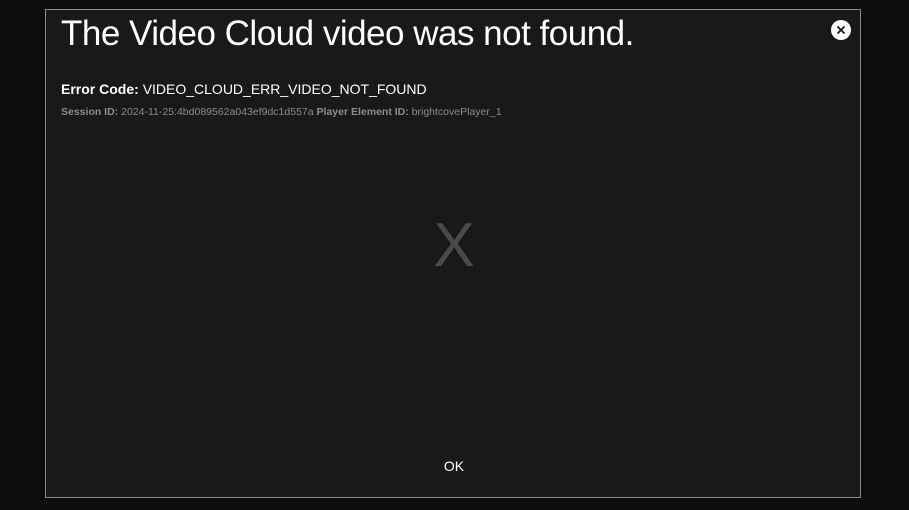 This screenshot has height=510, width=909. Describe the element at coordinates (454, 245) in the screenshot. I see `error-x-icon: X` at that location.